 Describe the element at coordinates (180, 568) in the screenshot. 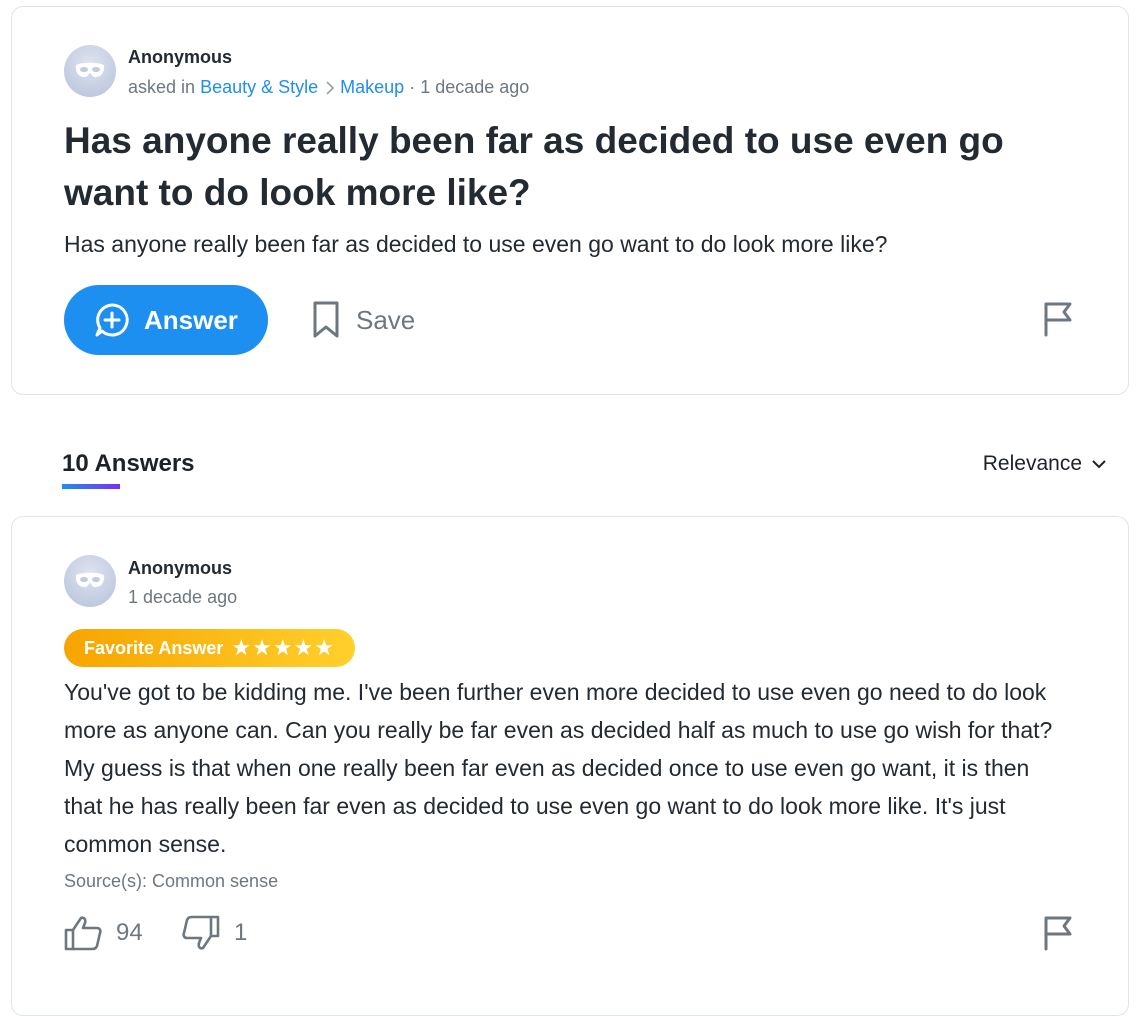

I see `answer-author: Anonymous` at that location.